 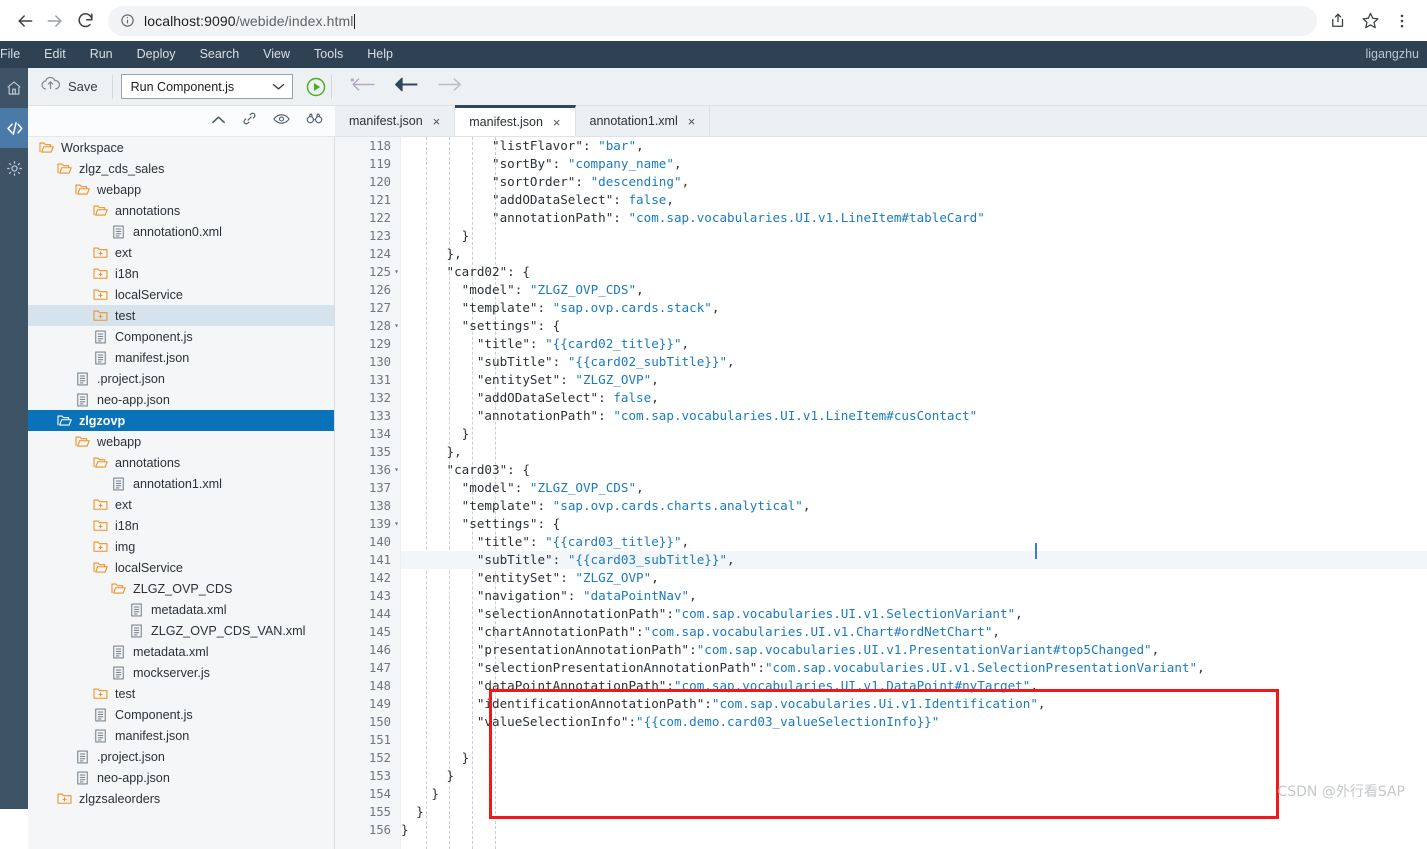 What do you see at coordinates (181, 630) in the screenshot?
I see `tree-item-zlgz-ovp-cds-van-xml: ZLGZ_OVP_CDS_VAN.xml` at bounding box center [181, 630].